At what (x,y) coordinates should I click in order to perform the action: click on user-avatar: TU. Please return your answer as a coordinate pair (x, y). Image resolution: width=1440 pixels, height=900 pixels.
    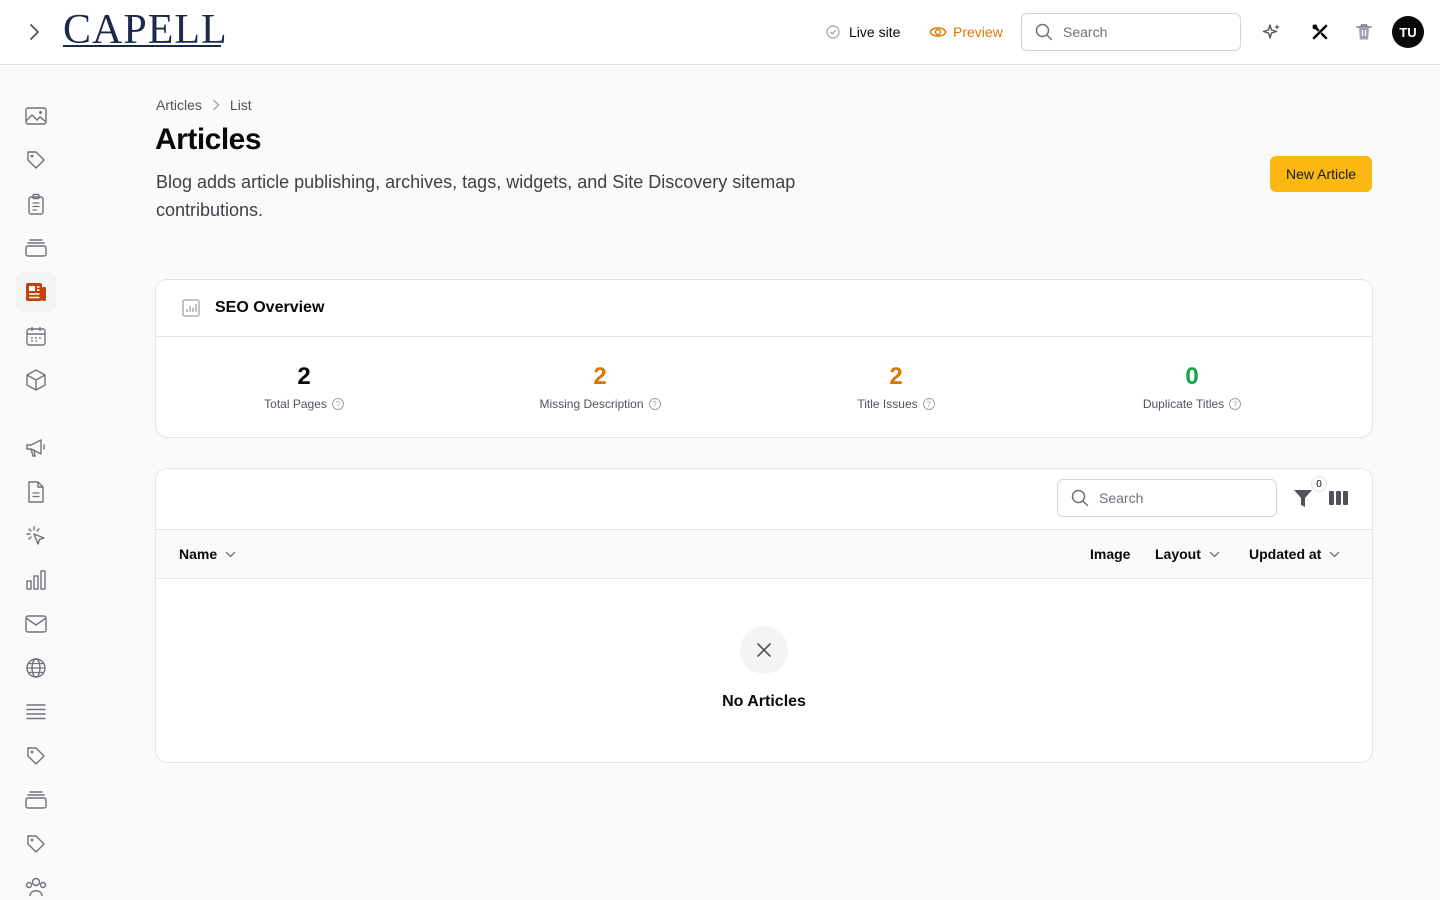
    Looking at the image, I should click on (1408, 32).